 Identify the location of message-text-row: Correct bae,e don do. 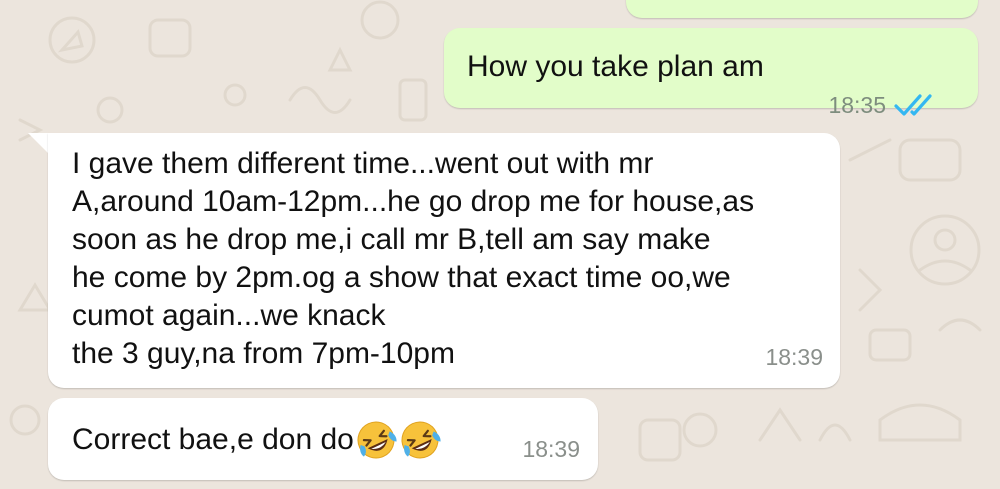
(257, 440).